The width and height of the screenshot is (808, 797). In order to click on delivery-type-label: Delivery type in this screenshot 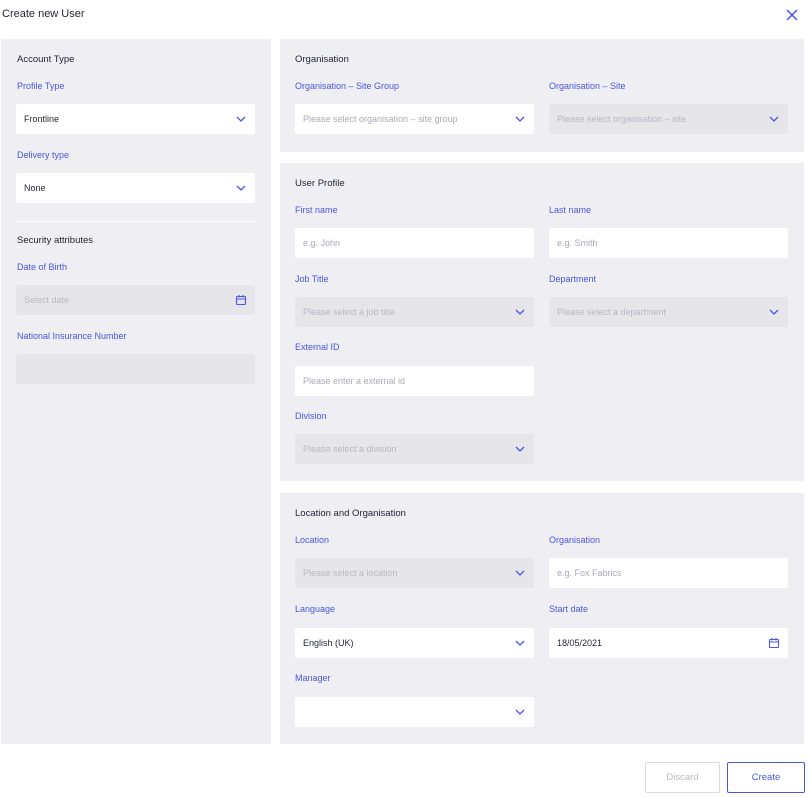, I will do `click(43, 155)`.